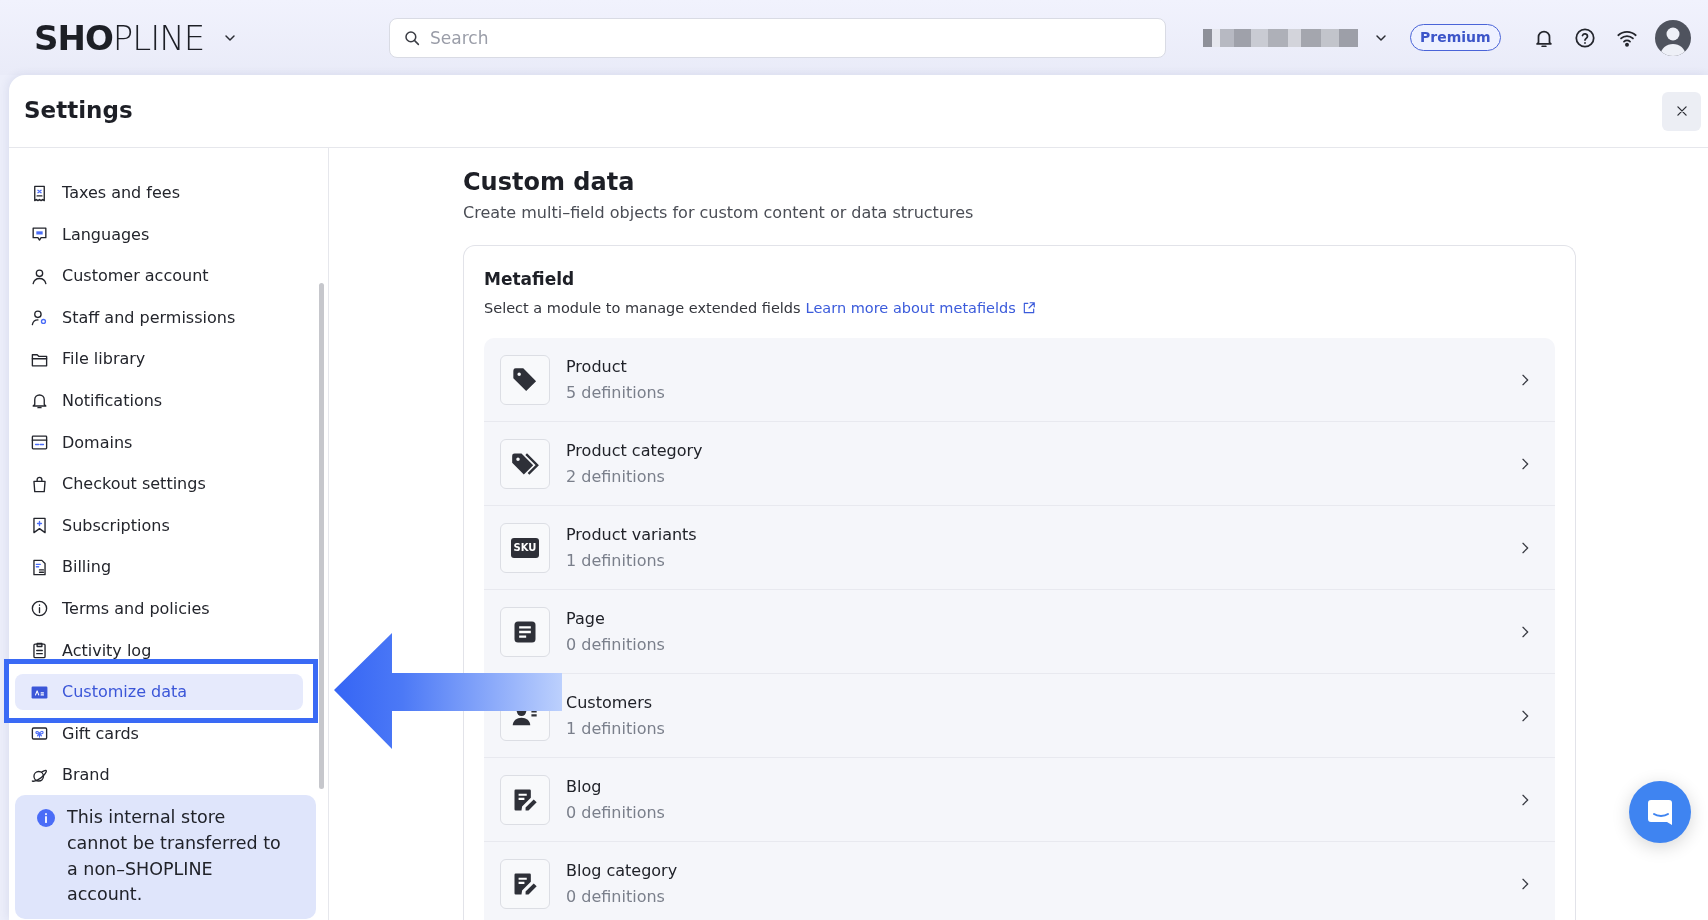  Describe the element at coordinates (610, 702) in the screenshot. I see `module-name: Customers` at that location.